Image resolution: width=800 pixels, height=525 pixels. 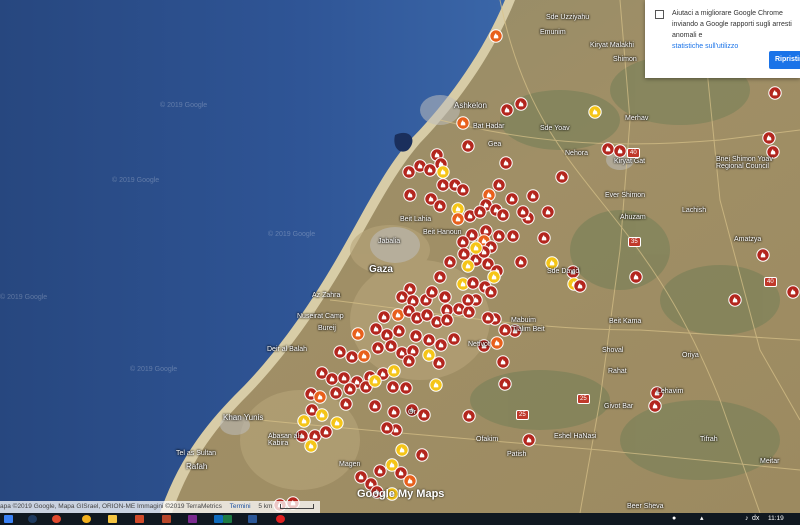 I want to click on tray-volume-icon: ♪, so click(x=747, y=519).